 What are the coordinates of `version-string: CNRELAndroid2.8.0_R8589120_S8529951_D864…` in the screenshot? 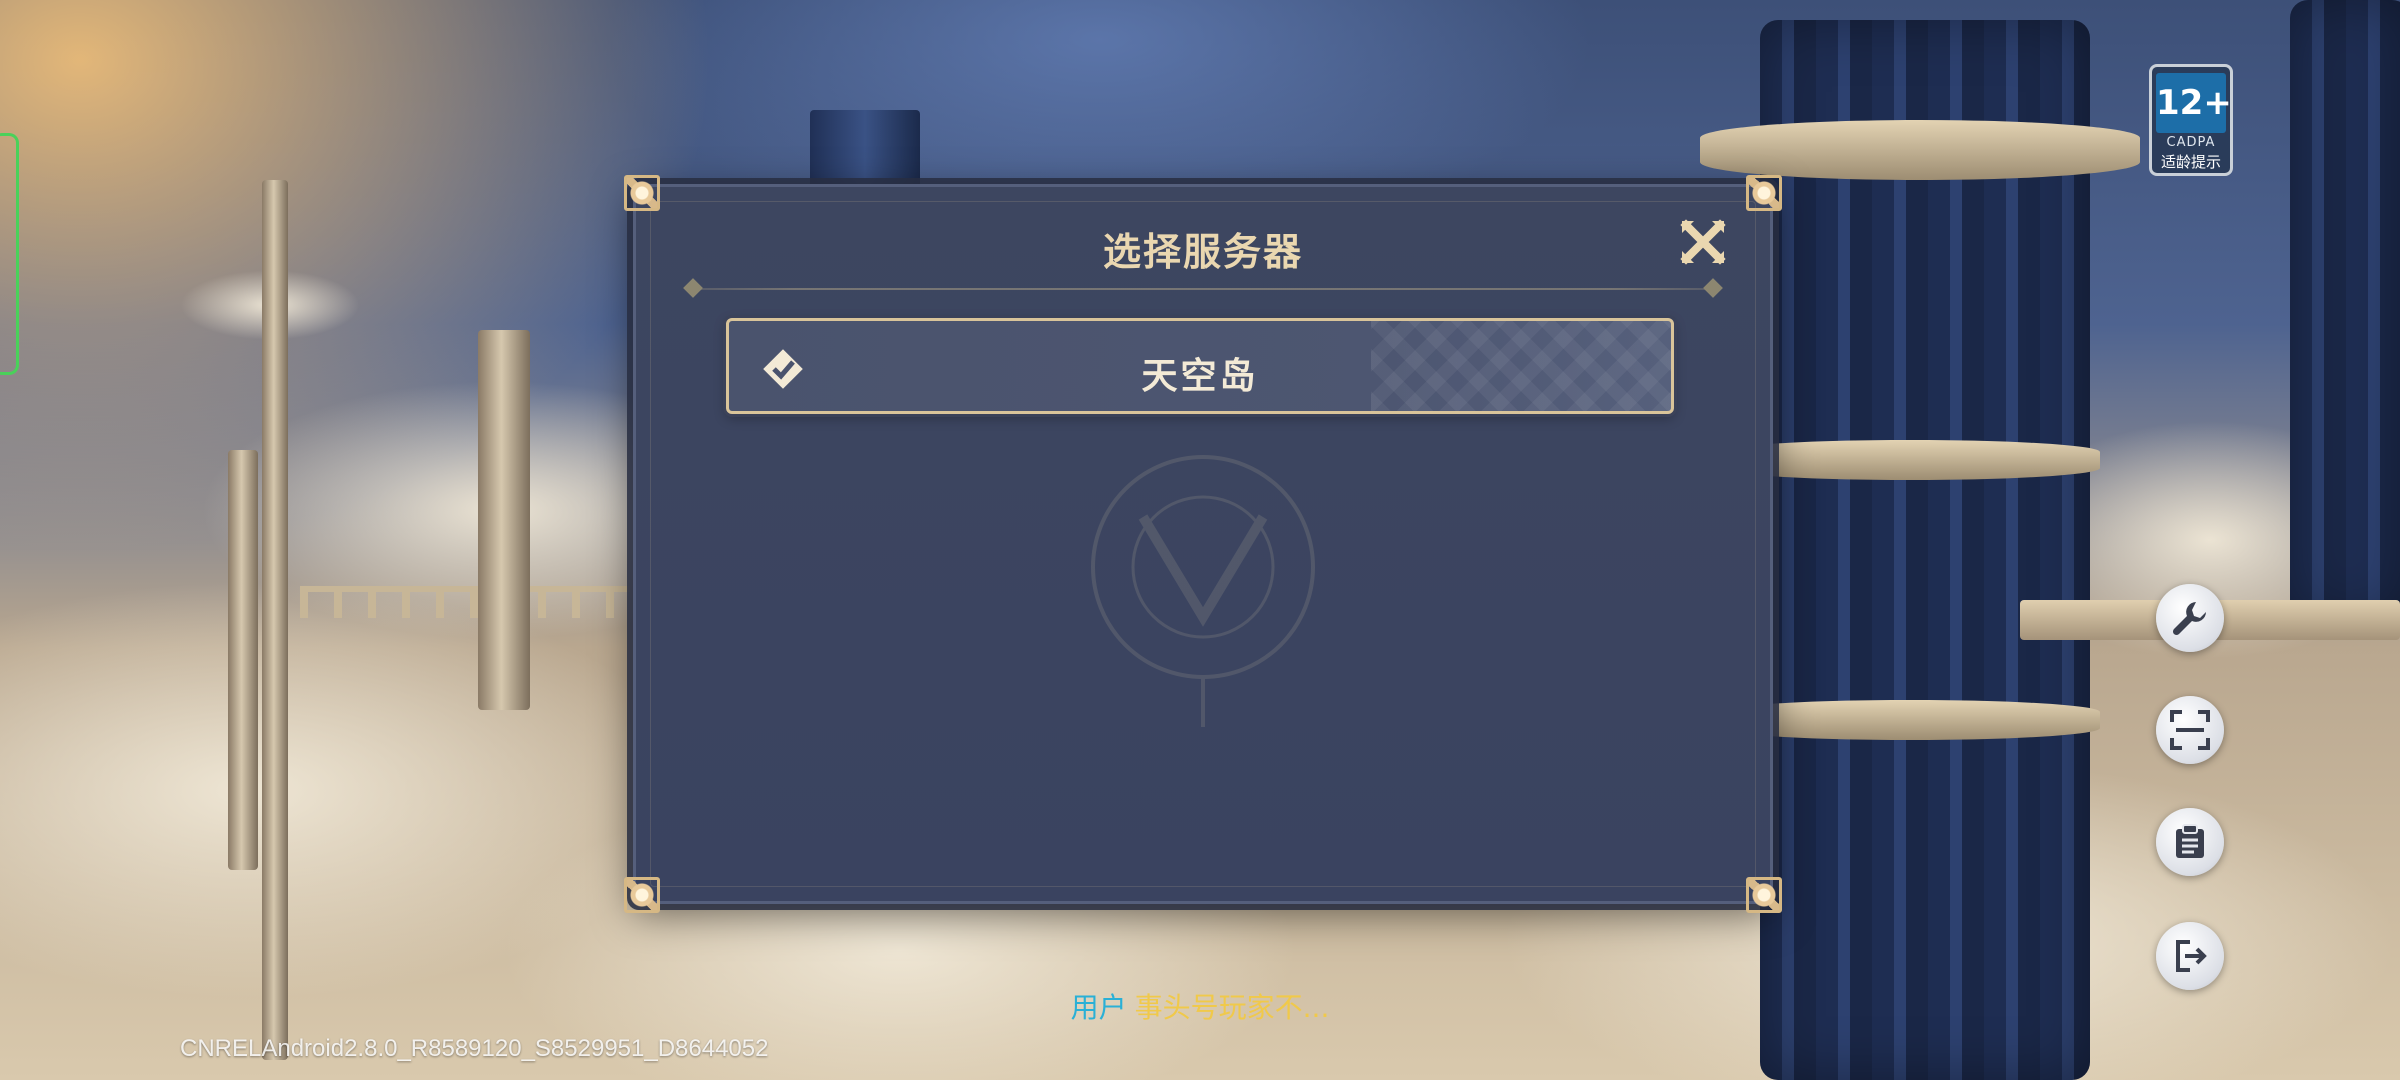 It's located at (474, 1048).